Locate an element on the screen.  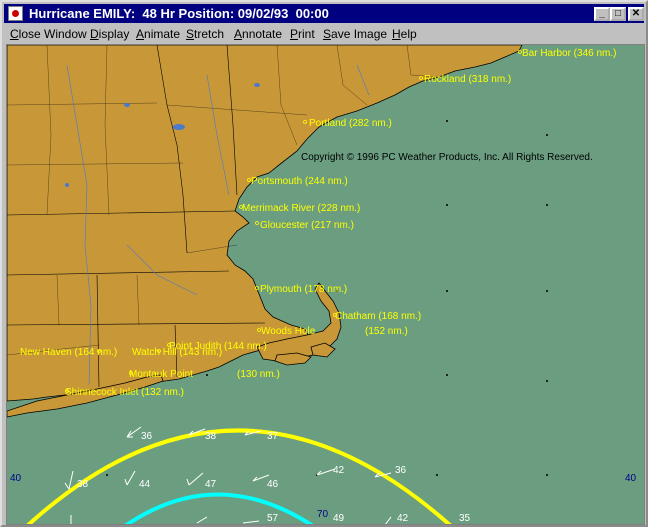
place-label: Chatham (168 nm.) is located at coordinates (378, 316).